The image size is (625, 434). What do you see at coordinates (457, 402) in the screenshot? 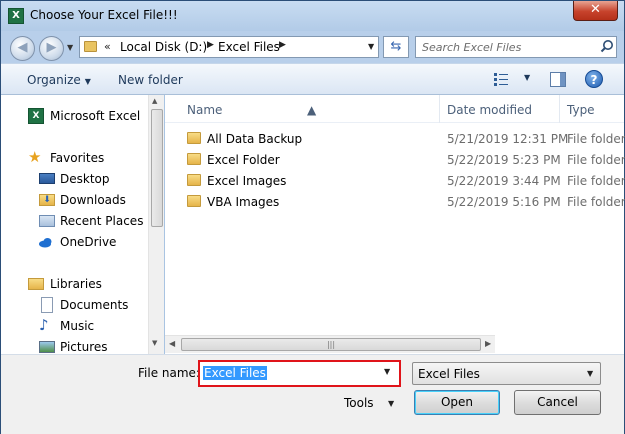
I see `open-button: Open` at bounding box center [457, 402].